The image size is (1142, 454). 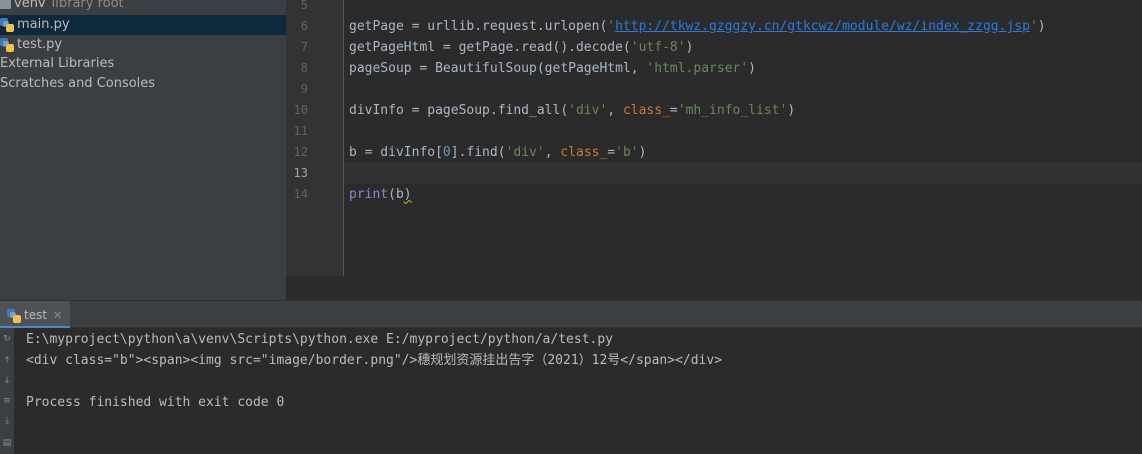 I want to click on line-number: 8, so click(x=304, y=68).